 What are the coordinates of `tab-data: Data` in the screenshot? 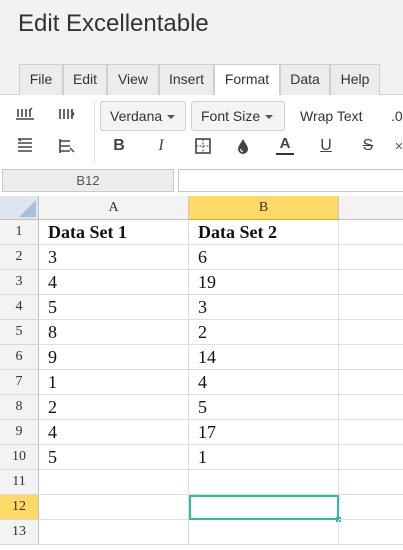 It's located at (305, 79).